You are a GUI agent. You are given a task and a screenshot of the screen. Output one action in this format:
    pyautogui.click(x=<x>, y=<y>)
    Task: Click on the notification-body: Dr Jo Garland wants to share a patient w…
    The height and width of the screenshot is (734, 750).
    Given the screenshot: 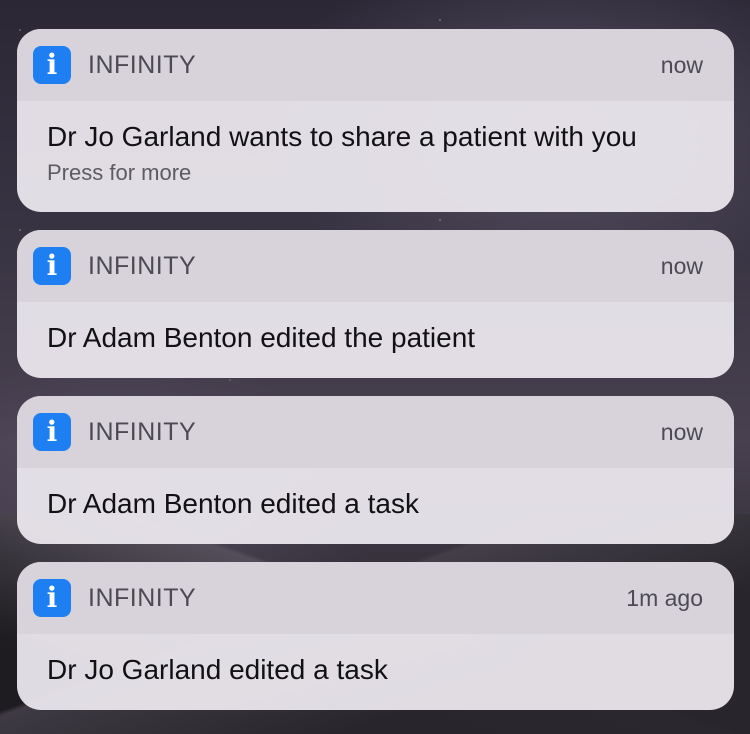 What is the action you would take?
    pyautogui.click(x=375, y=156)
    